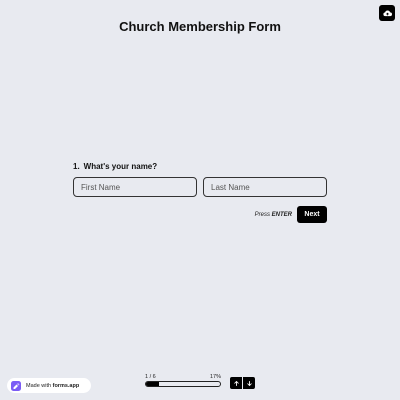 The width and height of the screenshot is (400, 400). What do you see at coordinates (66, 385) in the screenshot?
I see `made-with-brand: forms.app` at bounding box center [66, 385].